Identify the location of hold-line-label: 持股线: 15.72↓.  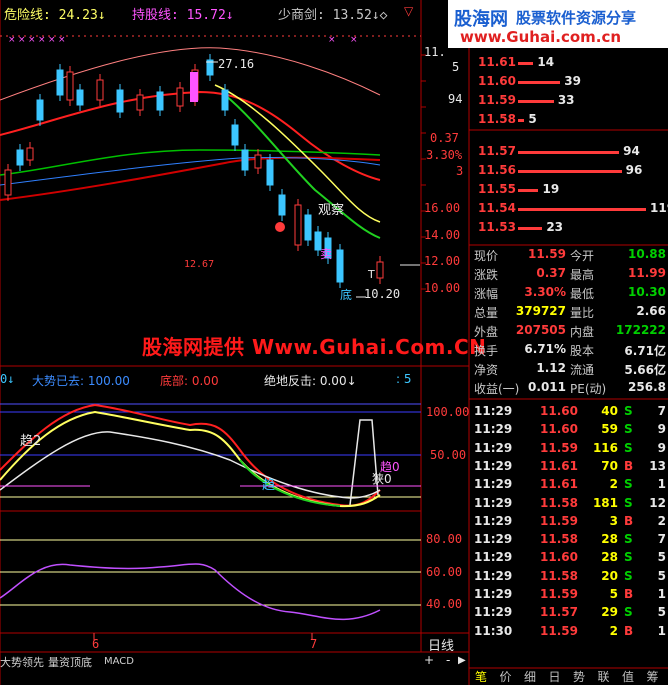
(183, 15).